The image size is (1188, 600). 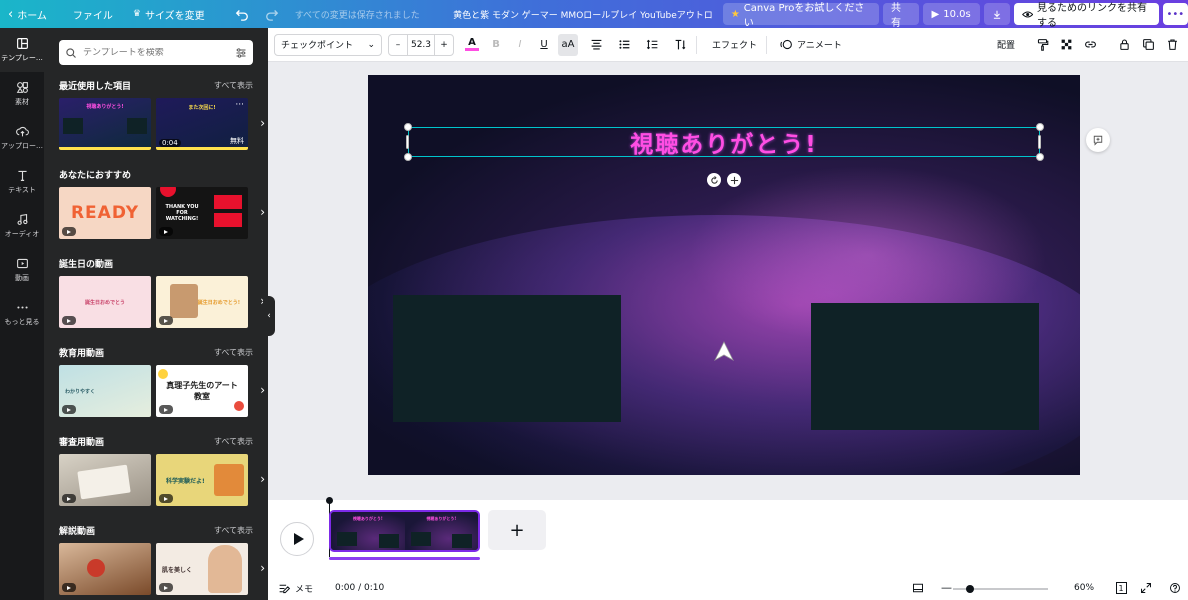 I want to click on position-button: 配置, so click(x=1006, y=45).